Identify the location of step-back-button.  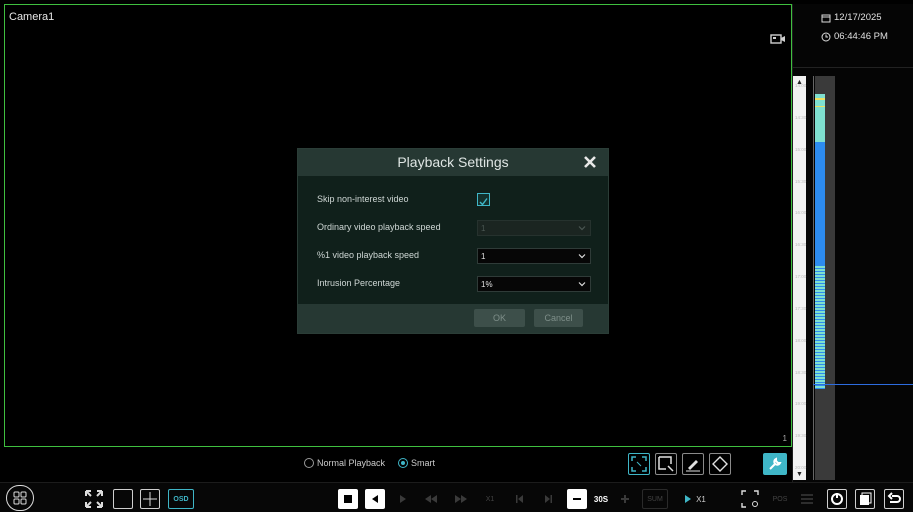
(520, 499).